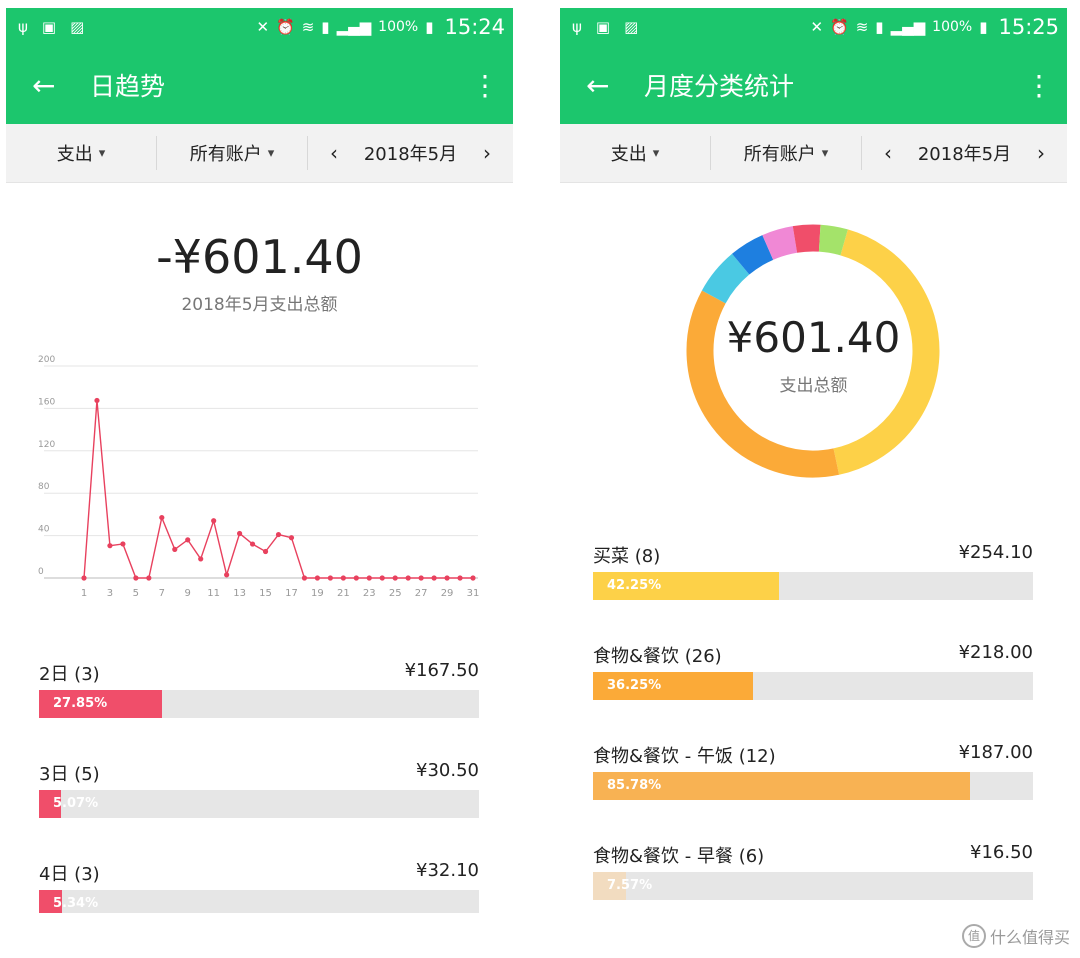  What do you see at coordinates (862, 27) in the screenshot?
I see `wifi-icon: ≋` at bounding box center [862, 27].